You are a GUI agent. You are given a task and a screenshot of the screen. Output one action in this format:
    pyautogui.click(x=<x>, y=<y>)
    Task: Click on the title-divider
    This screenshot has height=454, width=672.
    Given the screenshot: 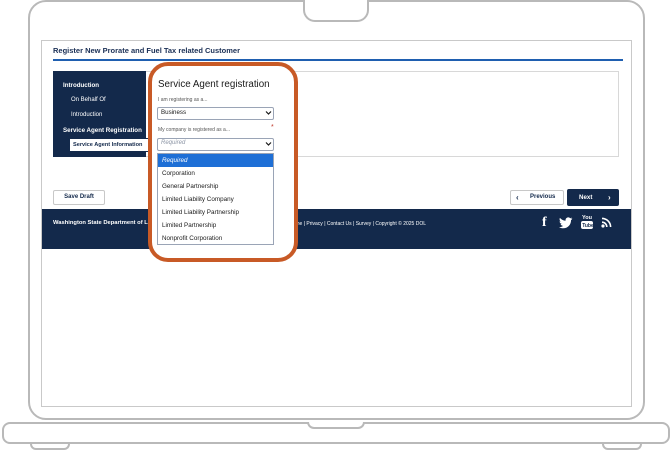 What is the action you would take?
    pyautogui.click(x=338, y=60)
    